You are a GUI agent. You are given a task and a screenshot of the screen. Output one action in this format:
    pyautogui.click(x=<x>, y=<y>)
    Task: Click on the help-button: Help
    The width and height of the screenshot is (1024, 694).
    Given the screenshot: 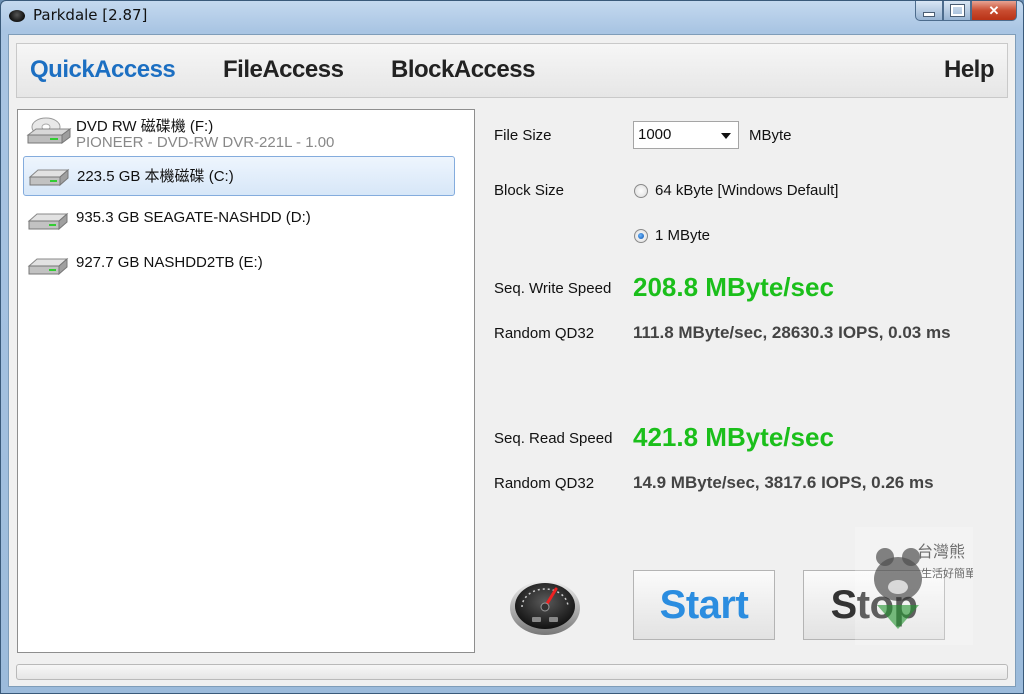 What is the action you would take?
    pyautogui.click(x=969, y=70)
    